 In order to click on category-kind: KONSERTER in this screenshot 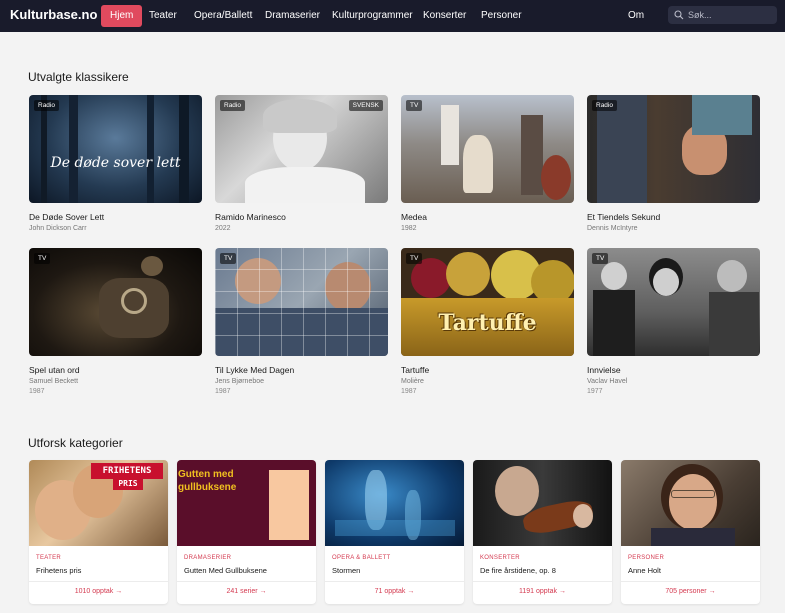, I will do `click(500, 558)`.